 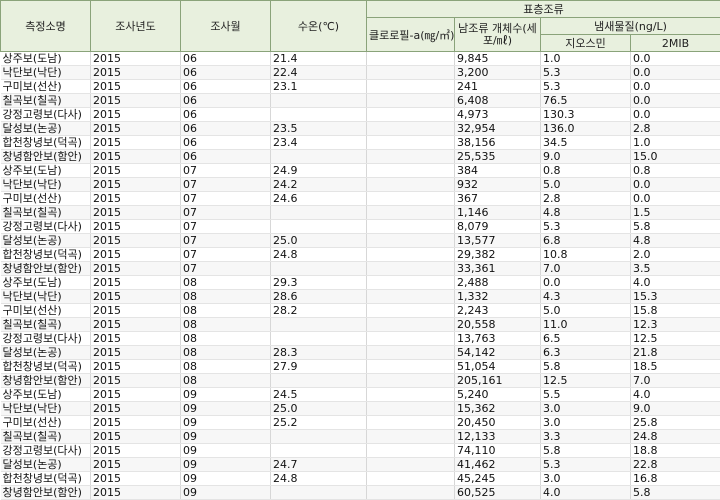 What do you see at coordinates (498, 35) in the screenshot?
I see `header-bluegreen-count: 남조류 개체수(세포/㎖)` at bounding box center [498, 35].